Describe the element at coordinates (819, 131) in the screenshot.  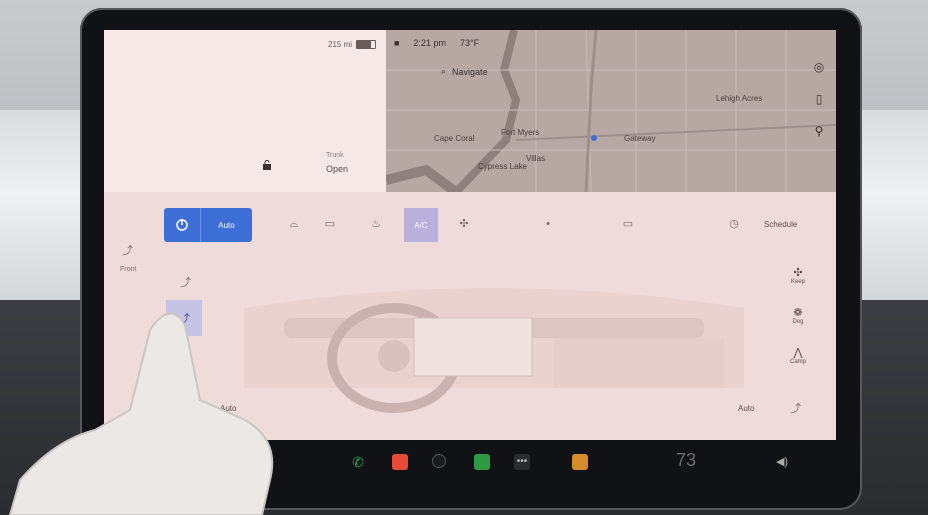
I see `pin-icon: ⚲` at that location.